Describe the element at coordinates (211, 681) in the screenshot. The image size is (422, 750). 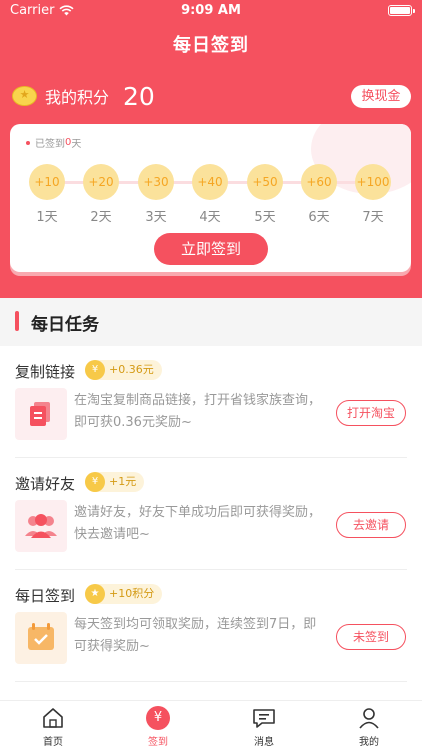
I see `divider` at that location.